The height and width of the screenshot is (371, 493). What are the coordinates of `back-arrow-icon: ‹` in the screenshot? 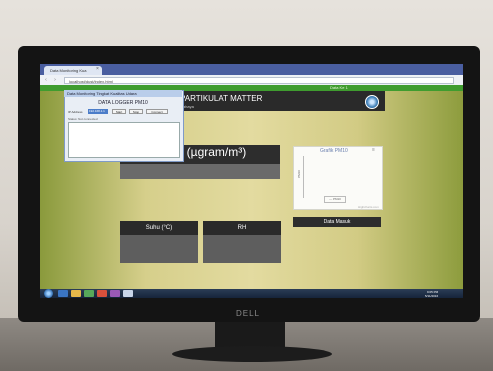 It's located at (46, 80).